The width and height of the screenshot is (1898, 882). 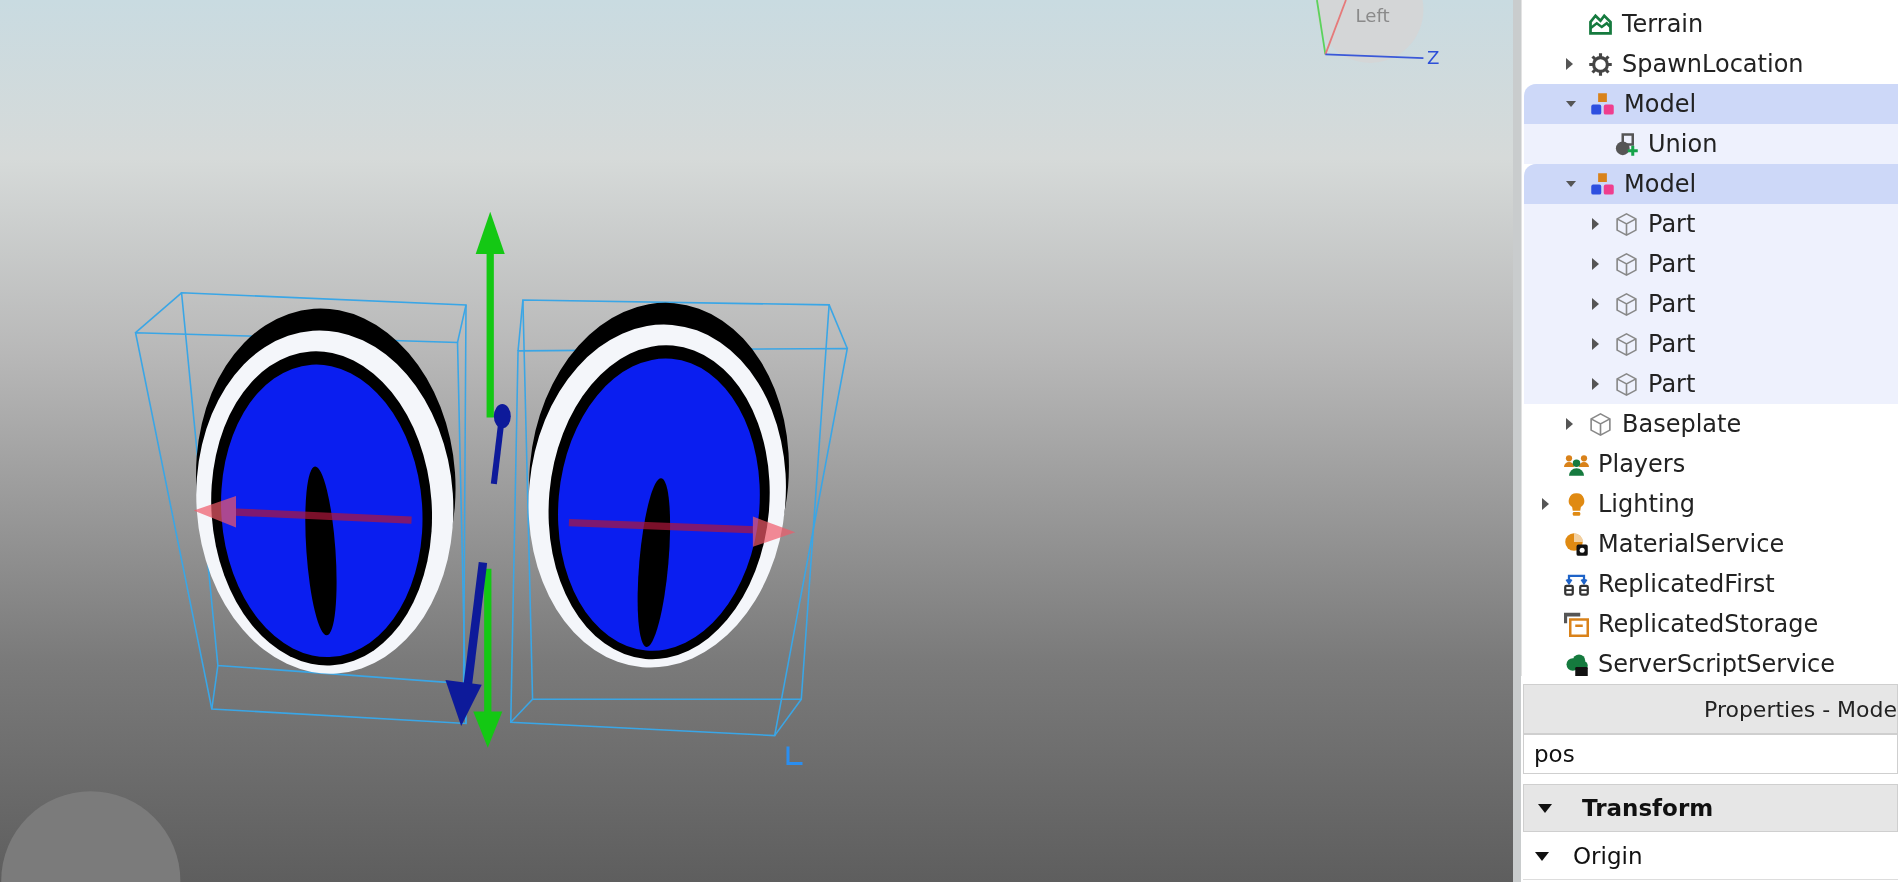 What do you see at coordinates (1713, 64) in the screenshot?
I see `item-label: SpawnLocation` at bounding box center [1713, 64].